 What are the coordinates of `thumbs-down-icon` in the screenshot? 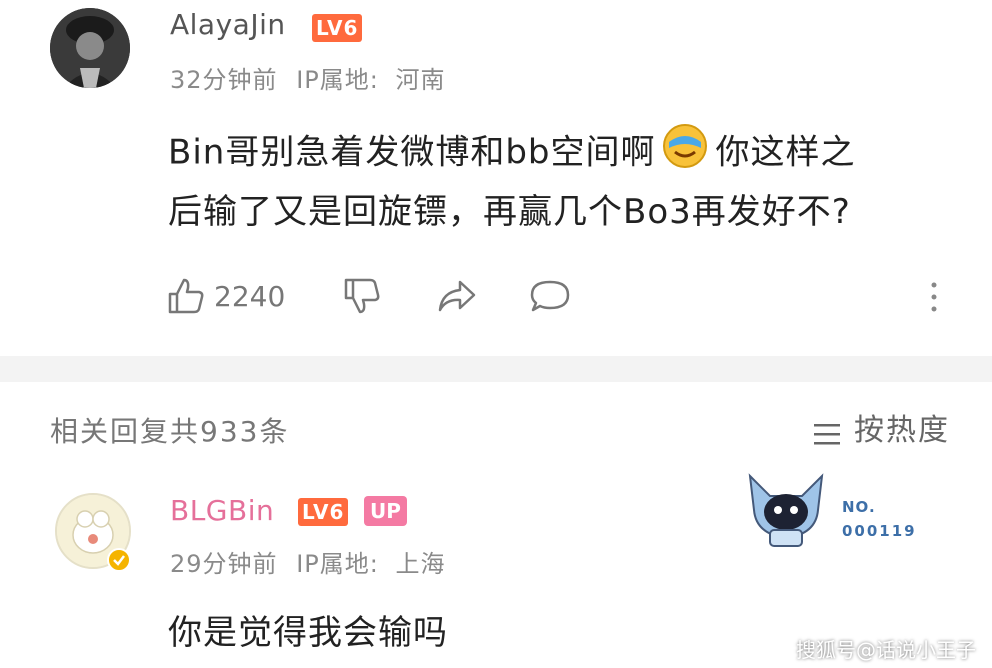 It's located at (362, 296).